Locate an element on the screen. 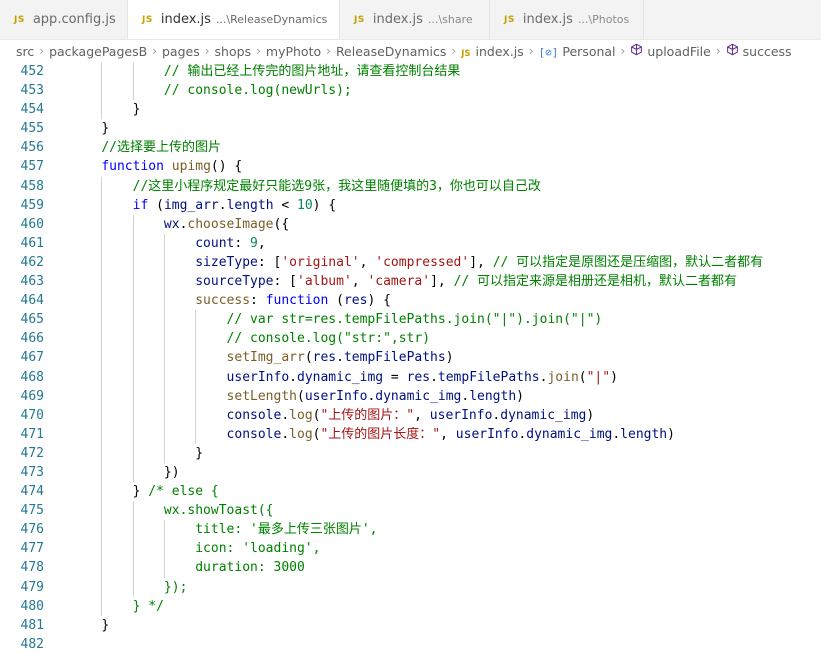  code-content: } /* else { is located at coordinates (131, 492).